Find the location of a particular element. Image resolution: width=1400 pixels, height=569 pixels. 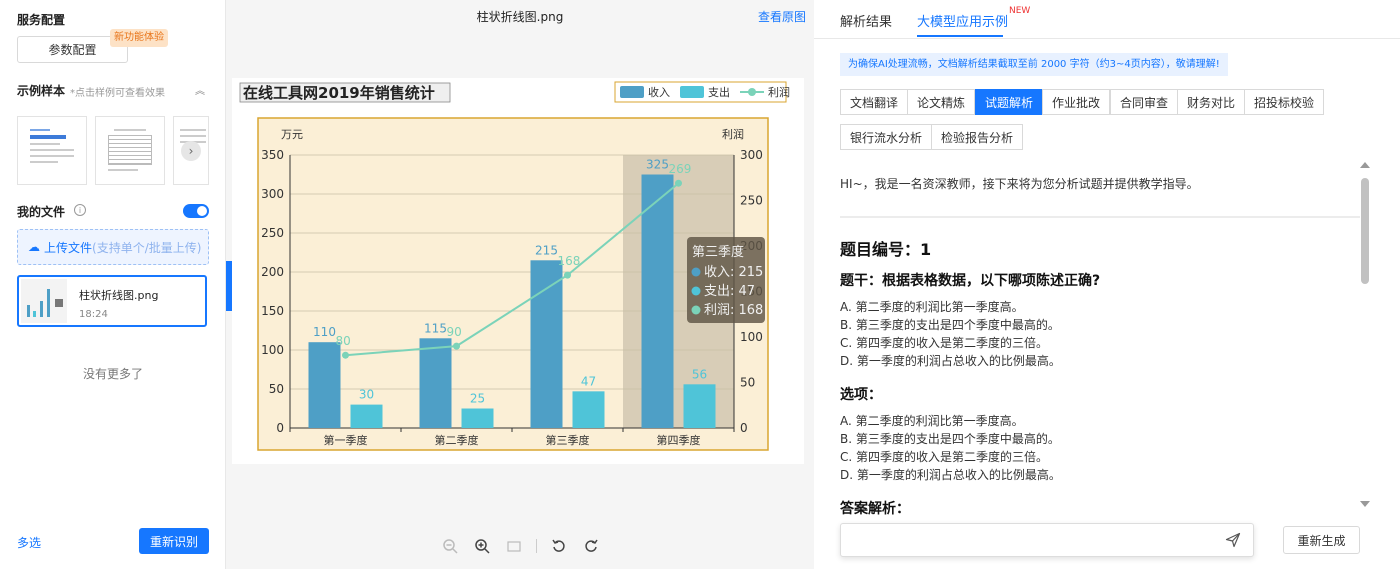

greeting-text: HI~，我是一名资深教师，接下来将为您分析试题并提供教学指导。 is located at coordinates (1019, 184).